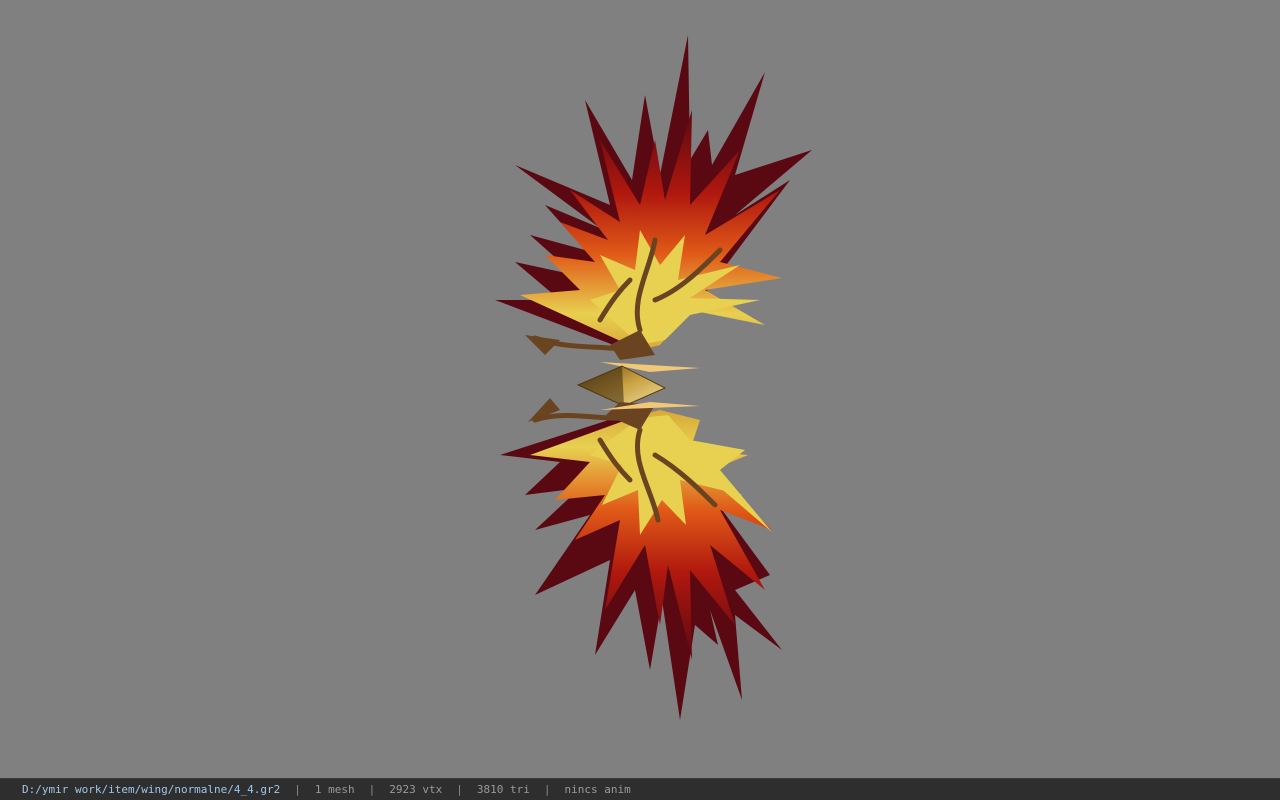  I want to click on status-mesh-count: 1 mesh, so click(334, 789).